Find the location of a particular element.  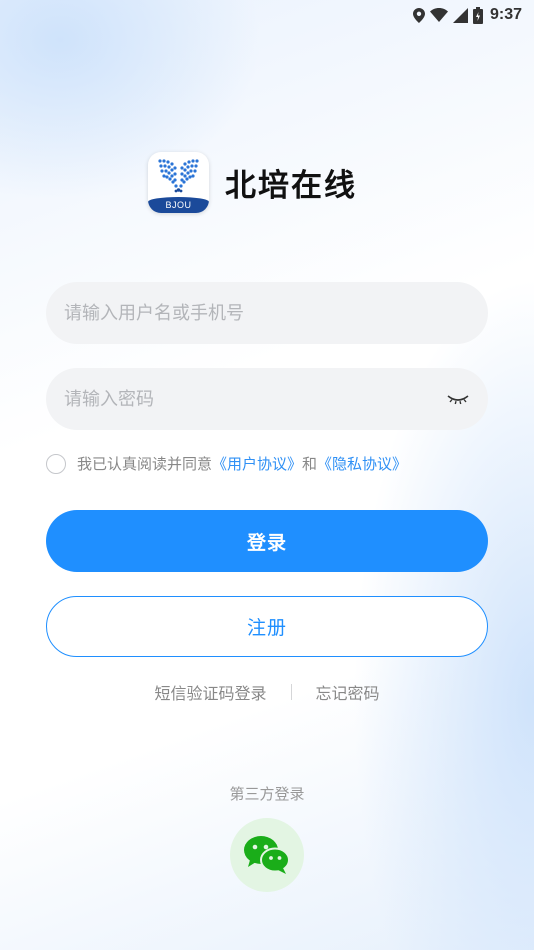

agreement-row: 我已认真阅读并同意 《用户协议》 和 《隐私协议》 is located at coordinates (226, 463).